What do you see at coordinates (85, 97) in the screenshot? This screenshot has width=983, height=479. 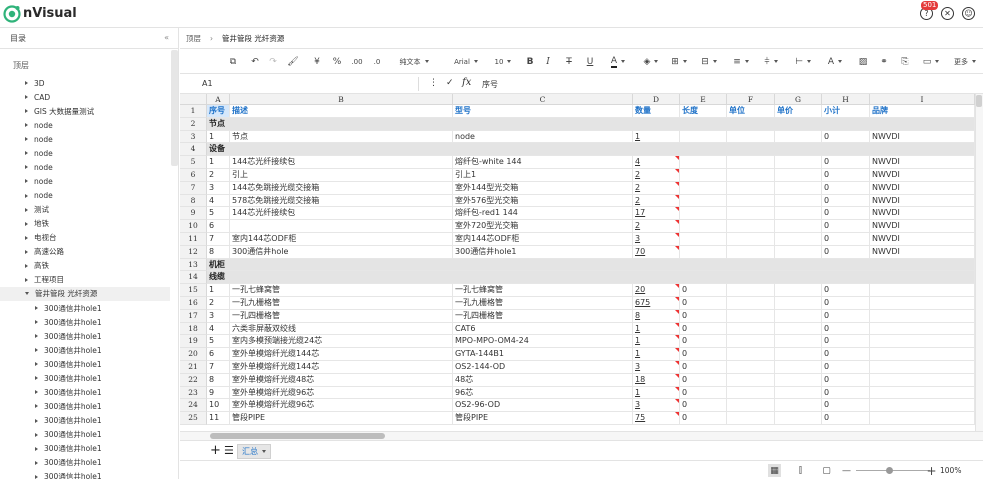 I see `tree-item: CAD` at bounding box center [85, 97].